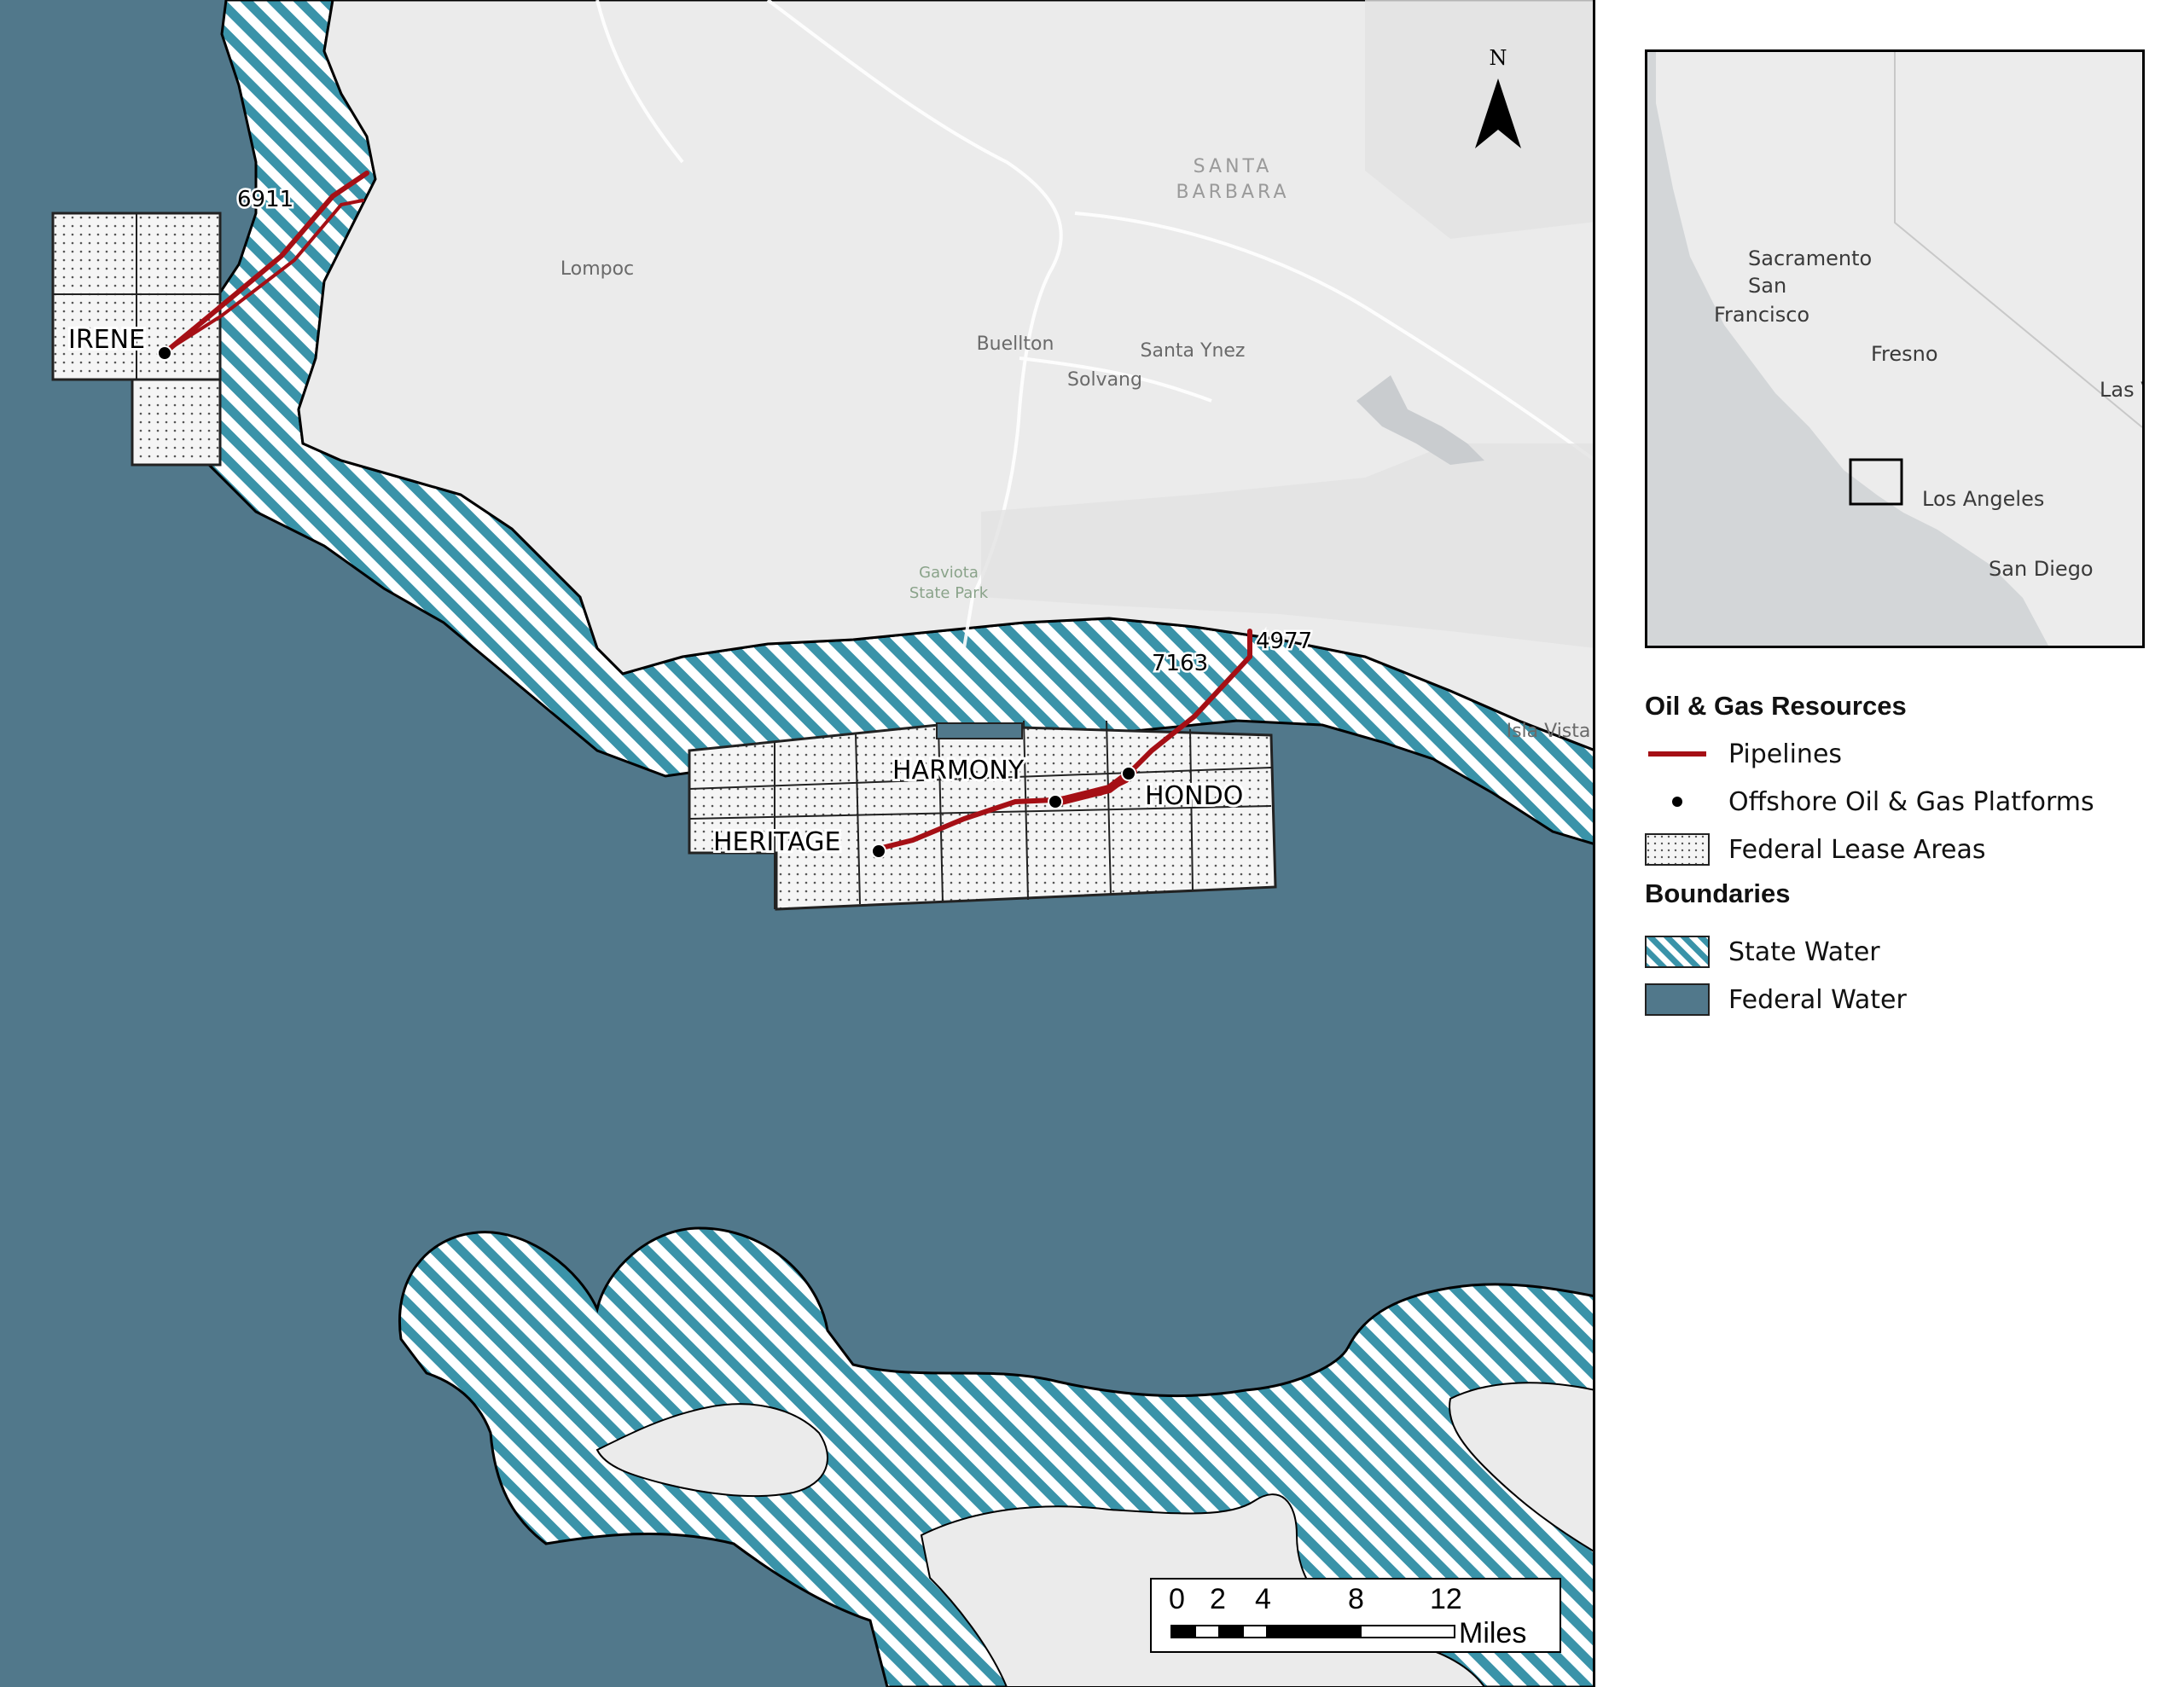 Image resolution: width=2184 pixels, height=1687 pixels. What do you see at coordinates (1857, 849) in the screenshot?
I see `legend-label-lease: Federal Lease Areas` at bounding box center [1857, 849].